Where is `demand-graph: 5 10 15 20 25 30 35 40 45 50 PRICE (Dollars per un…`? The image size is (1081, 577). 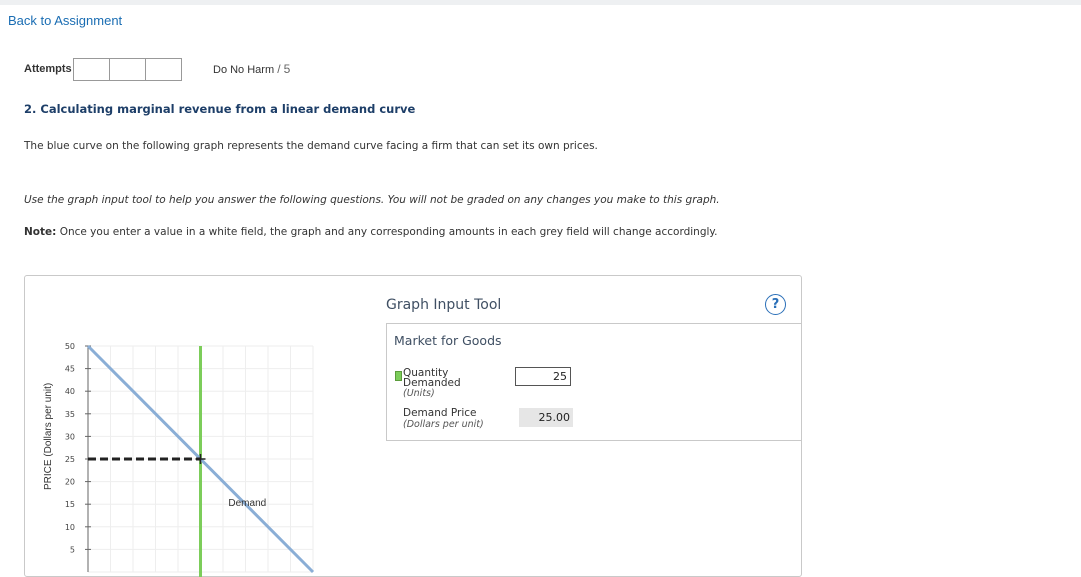
demand-graph: 5 10 15 20 25 30 35 40 45 50 PRICE (Dollars per un… is located at coordinates (175, 459).